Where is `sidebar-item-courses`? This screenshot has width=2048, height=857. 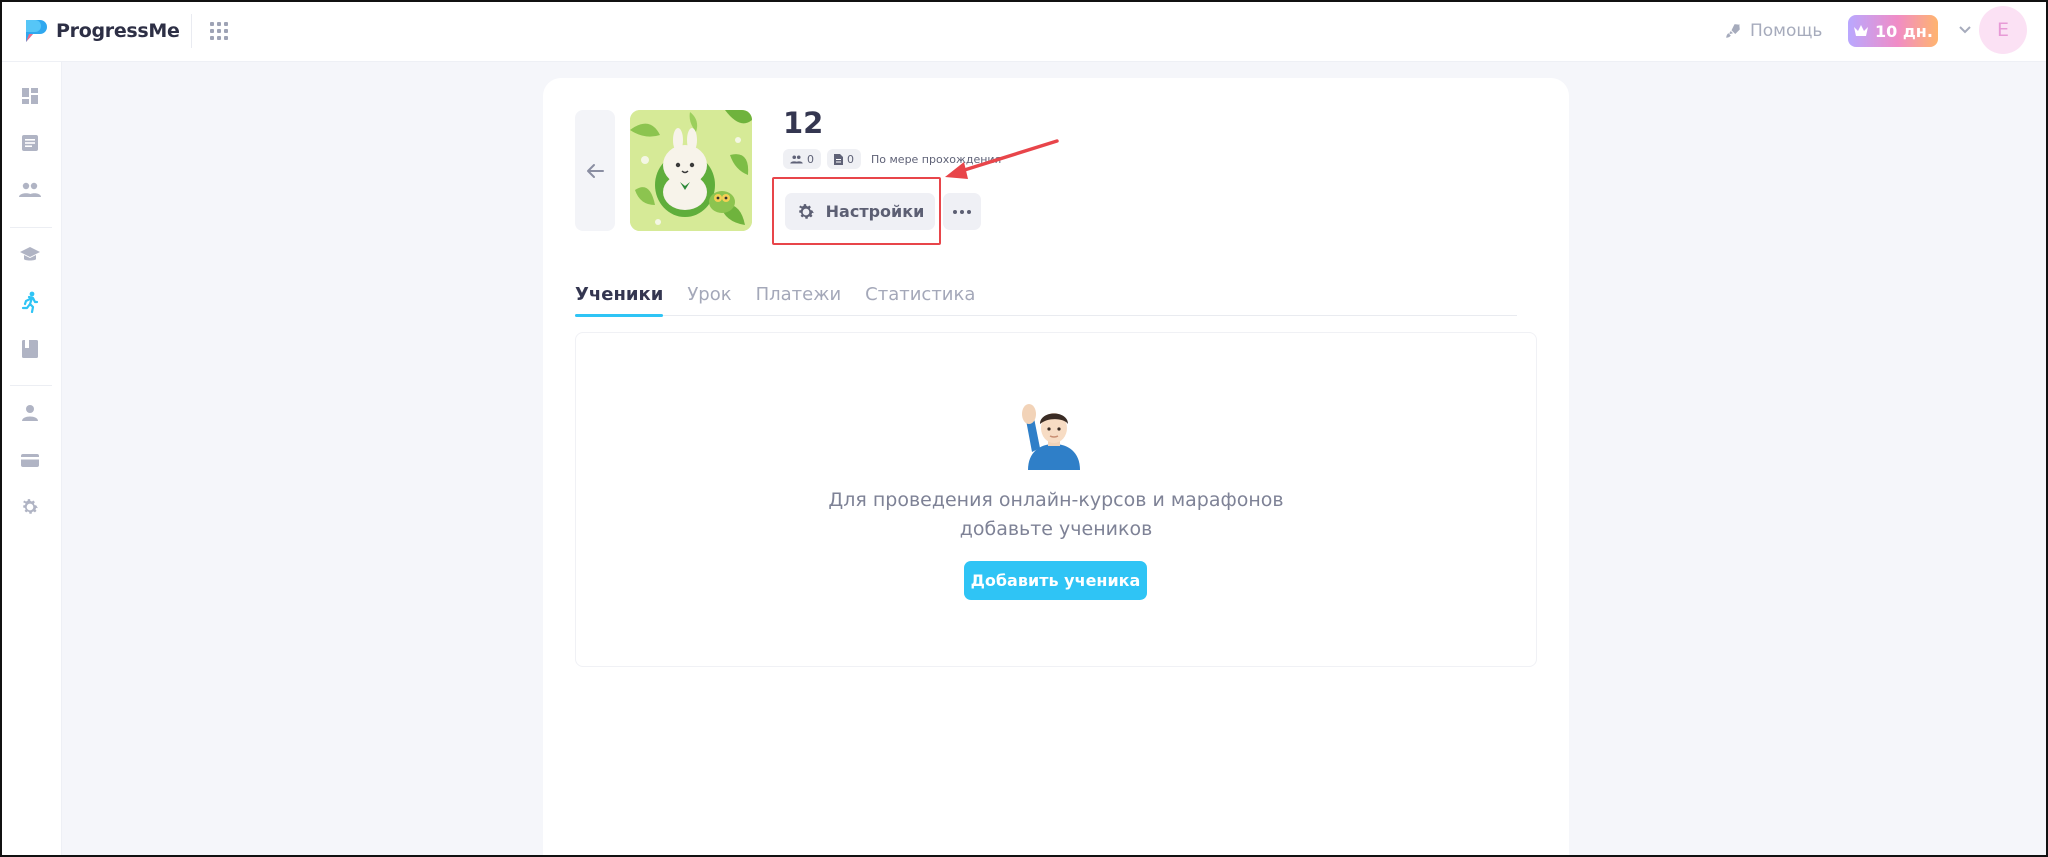
sidebar-item-courses is located at coordinates (30, 255).